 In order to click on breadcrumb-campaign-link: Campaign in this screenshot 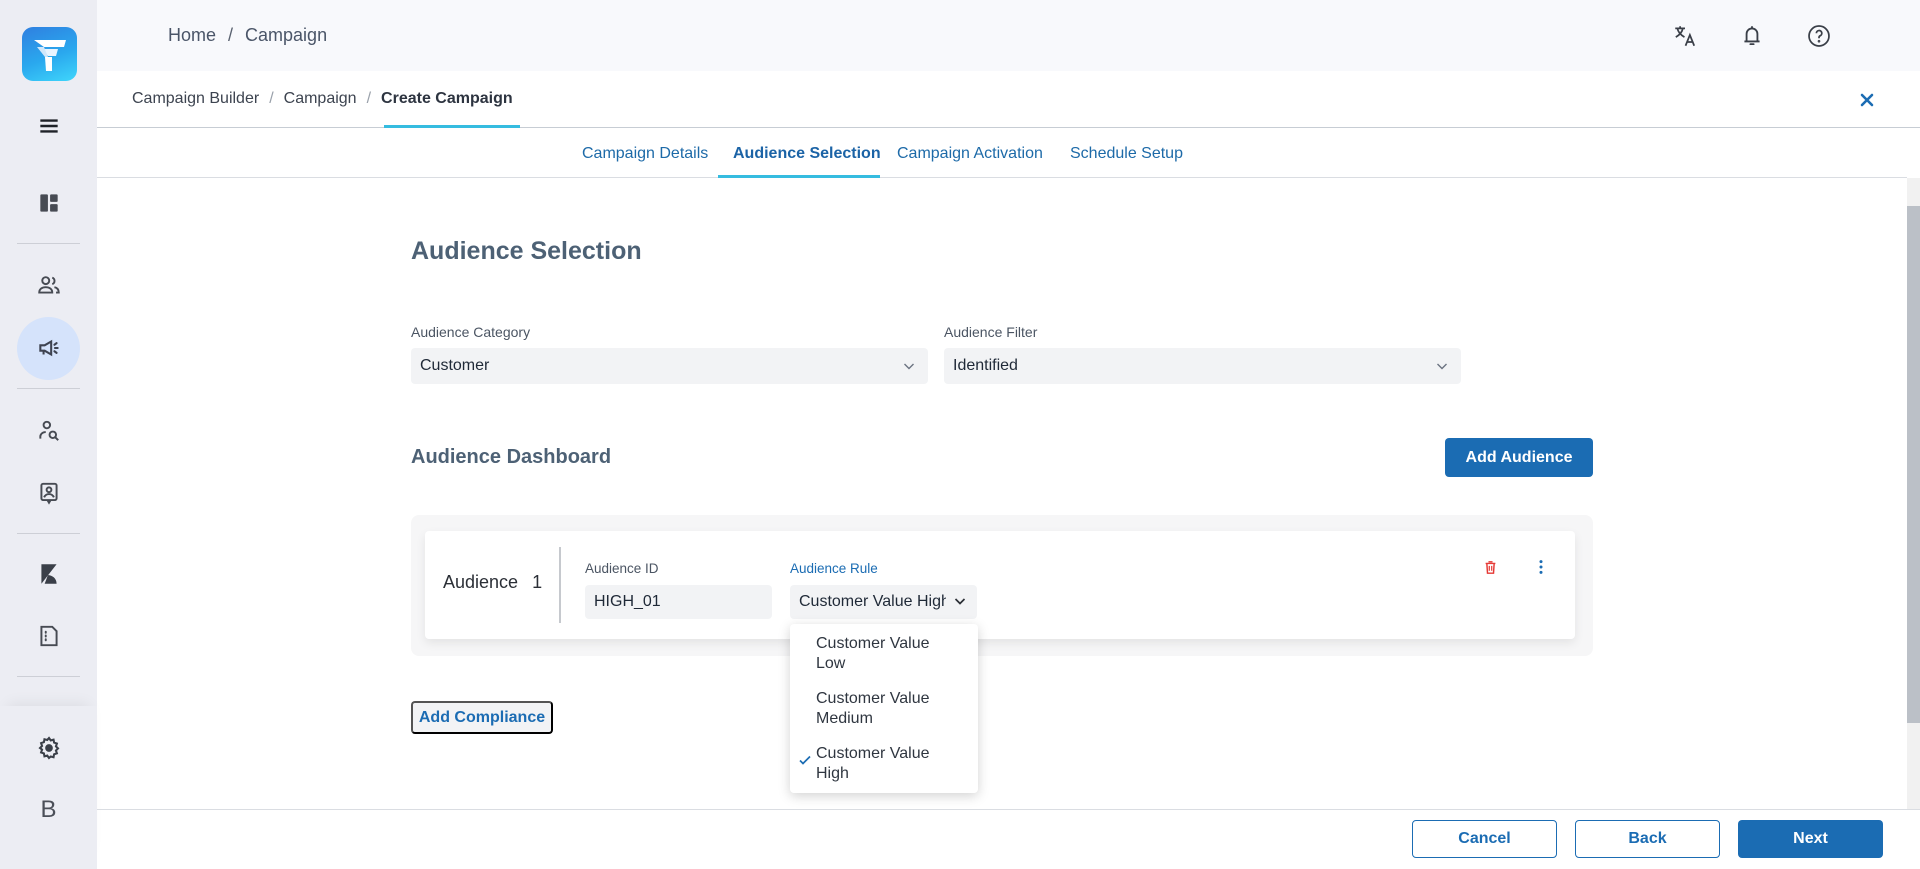, I will do `click(320, 98)`.